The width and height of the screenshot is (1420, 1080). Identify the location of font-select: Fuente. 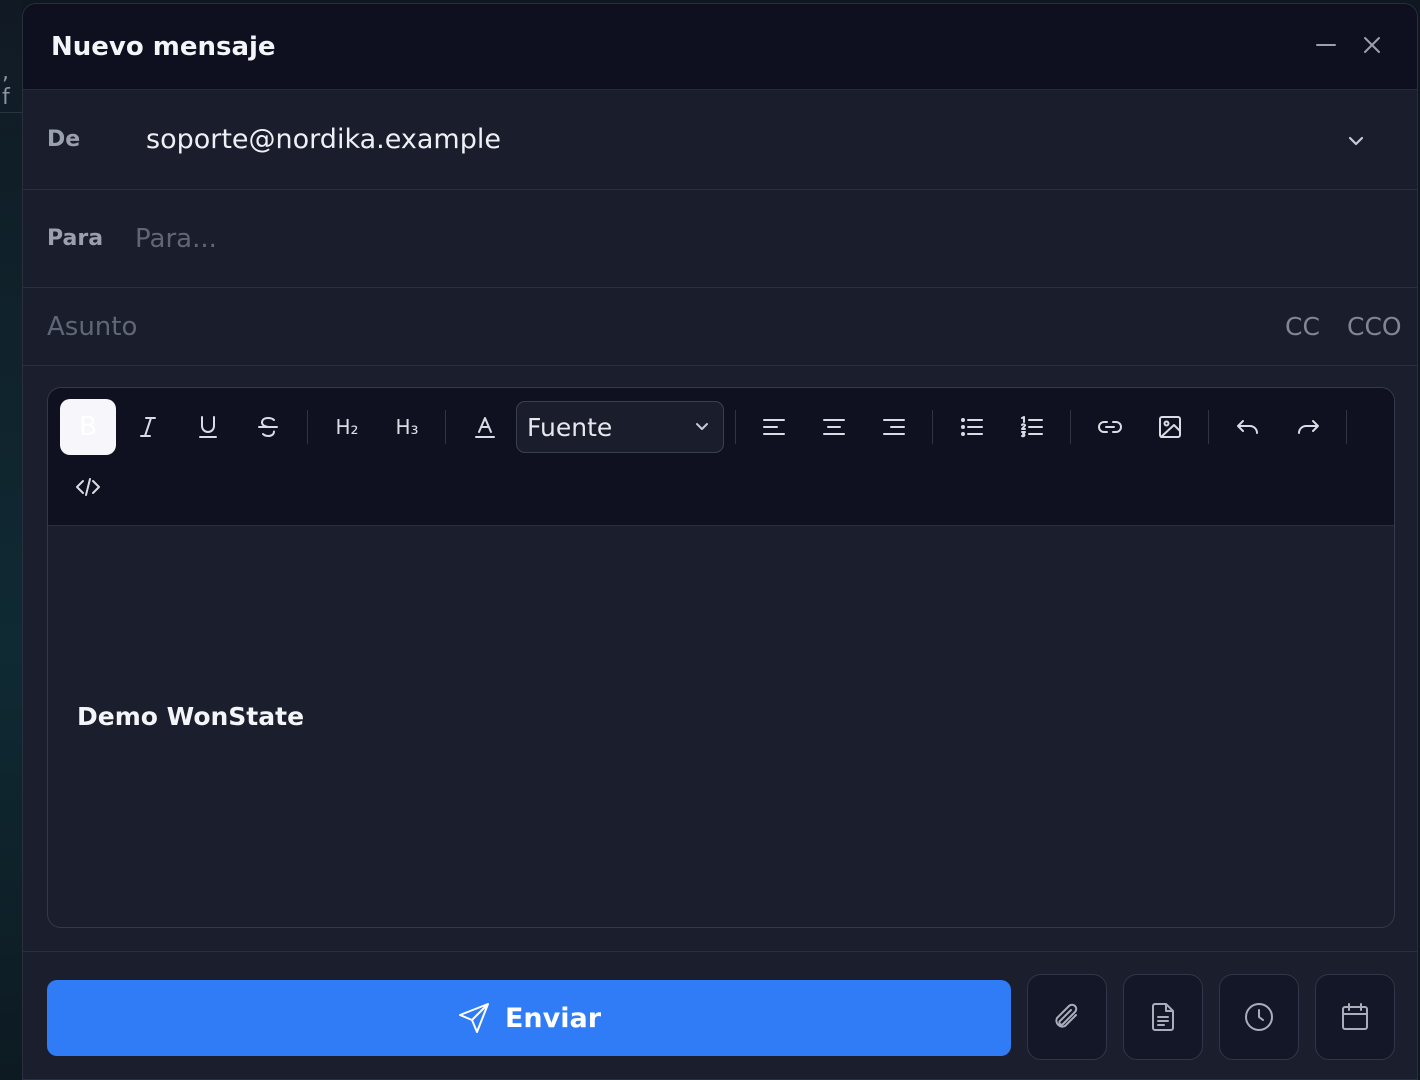
(620, 427).